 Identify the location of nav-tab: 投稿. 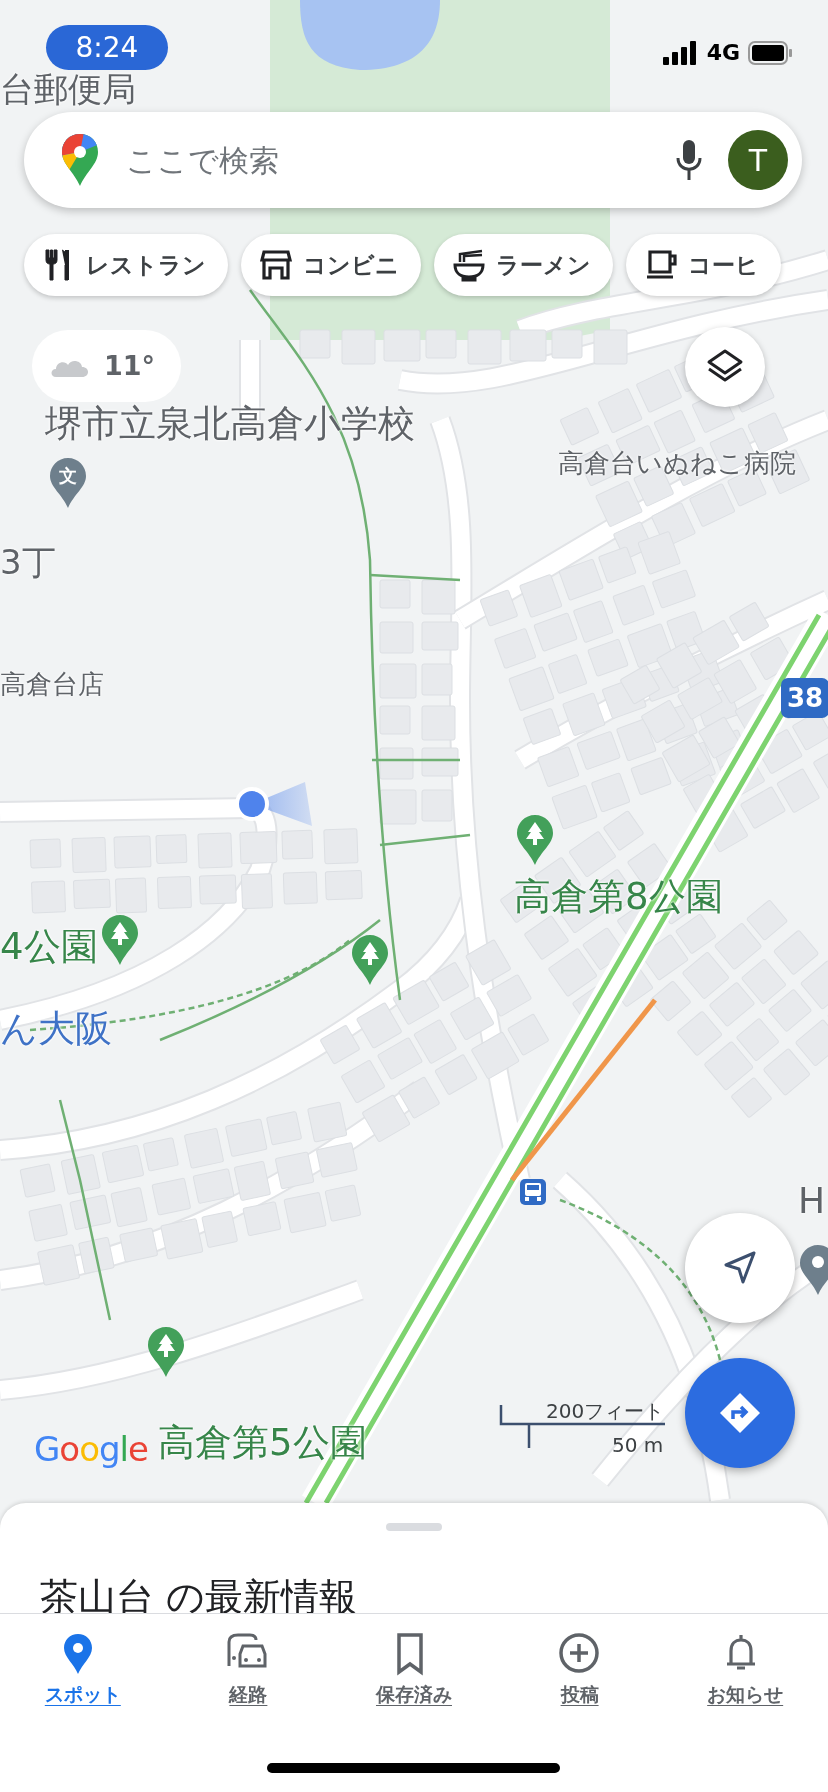
(579, 1703).